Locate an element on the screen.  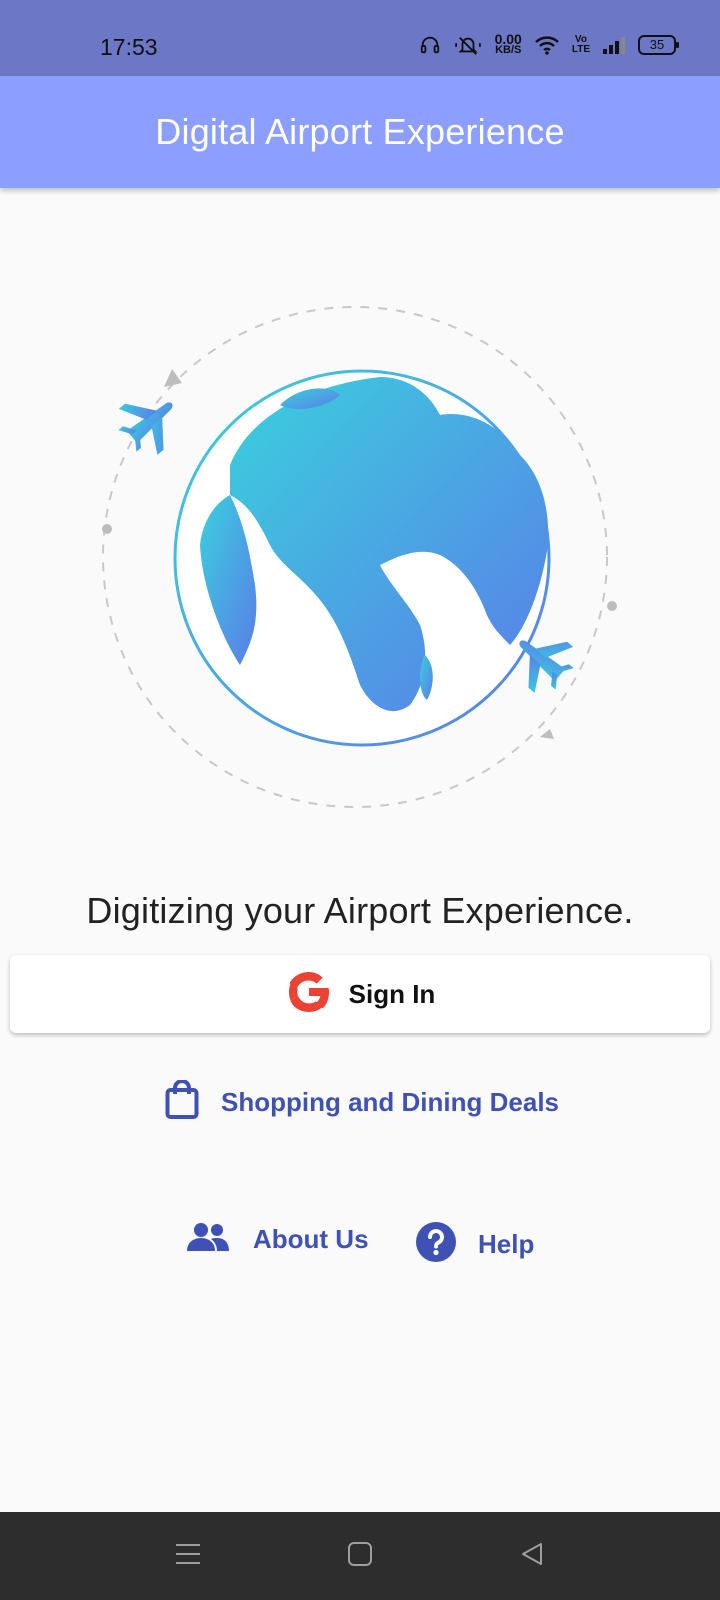
signal-icon is located at coordinates (614, 45).